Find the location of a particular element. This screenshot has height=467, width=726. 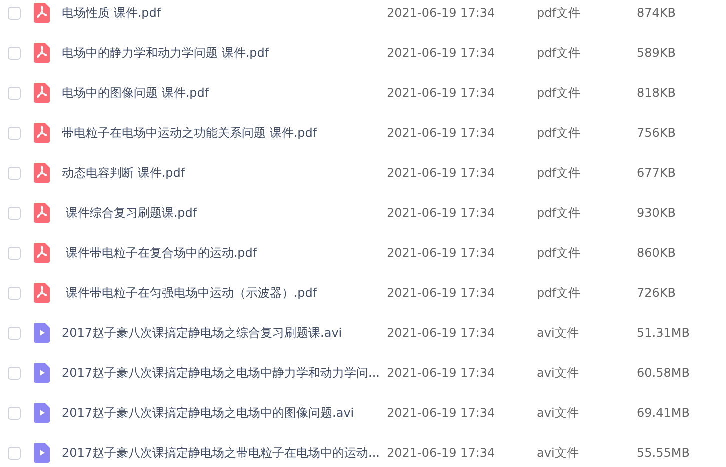

file-name: 课件带电粒子在复合场中的运动.pdf is located at coordinates (224, 253).